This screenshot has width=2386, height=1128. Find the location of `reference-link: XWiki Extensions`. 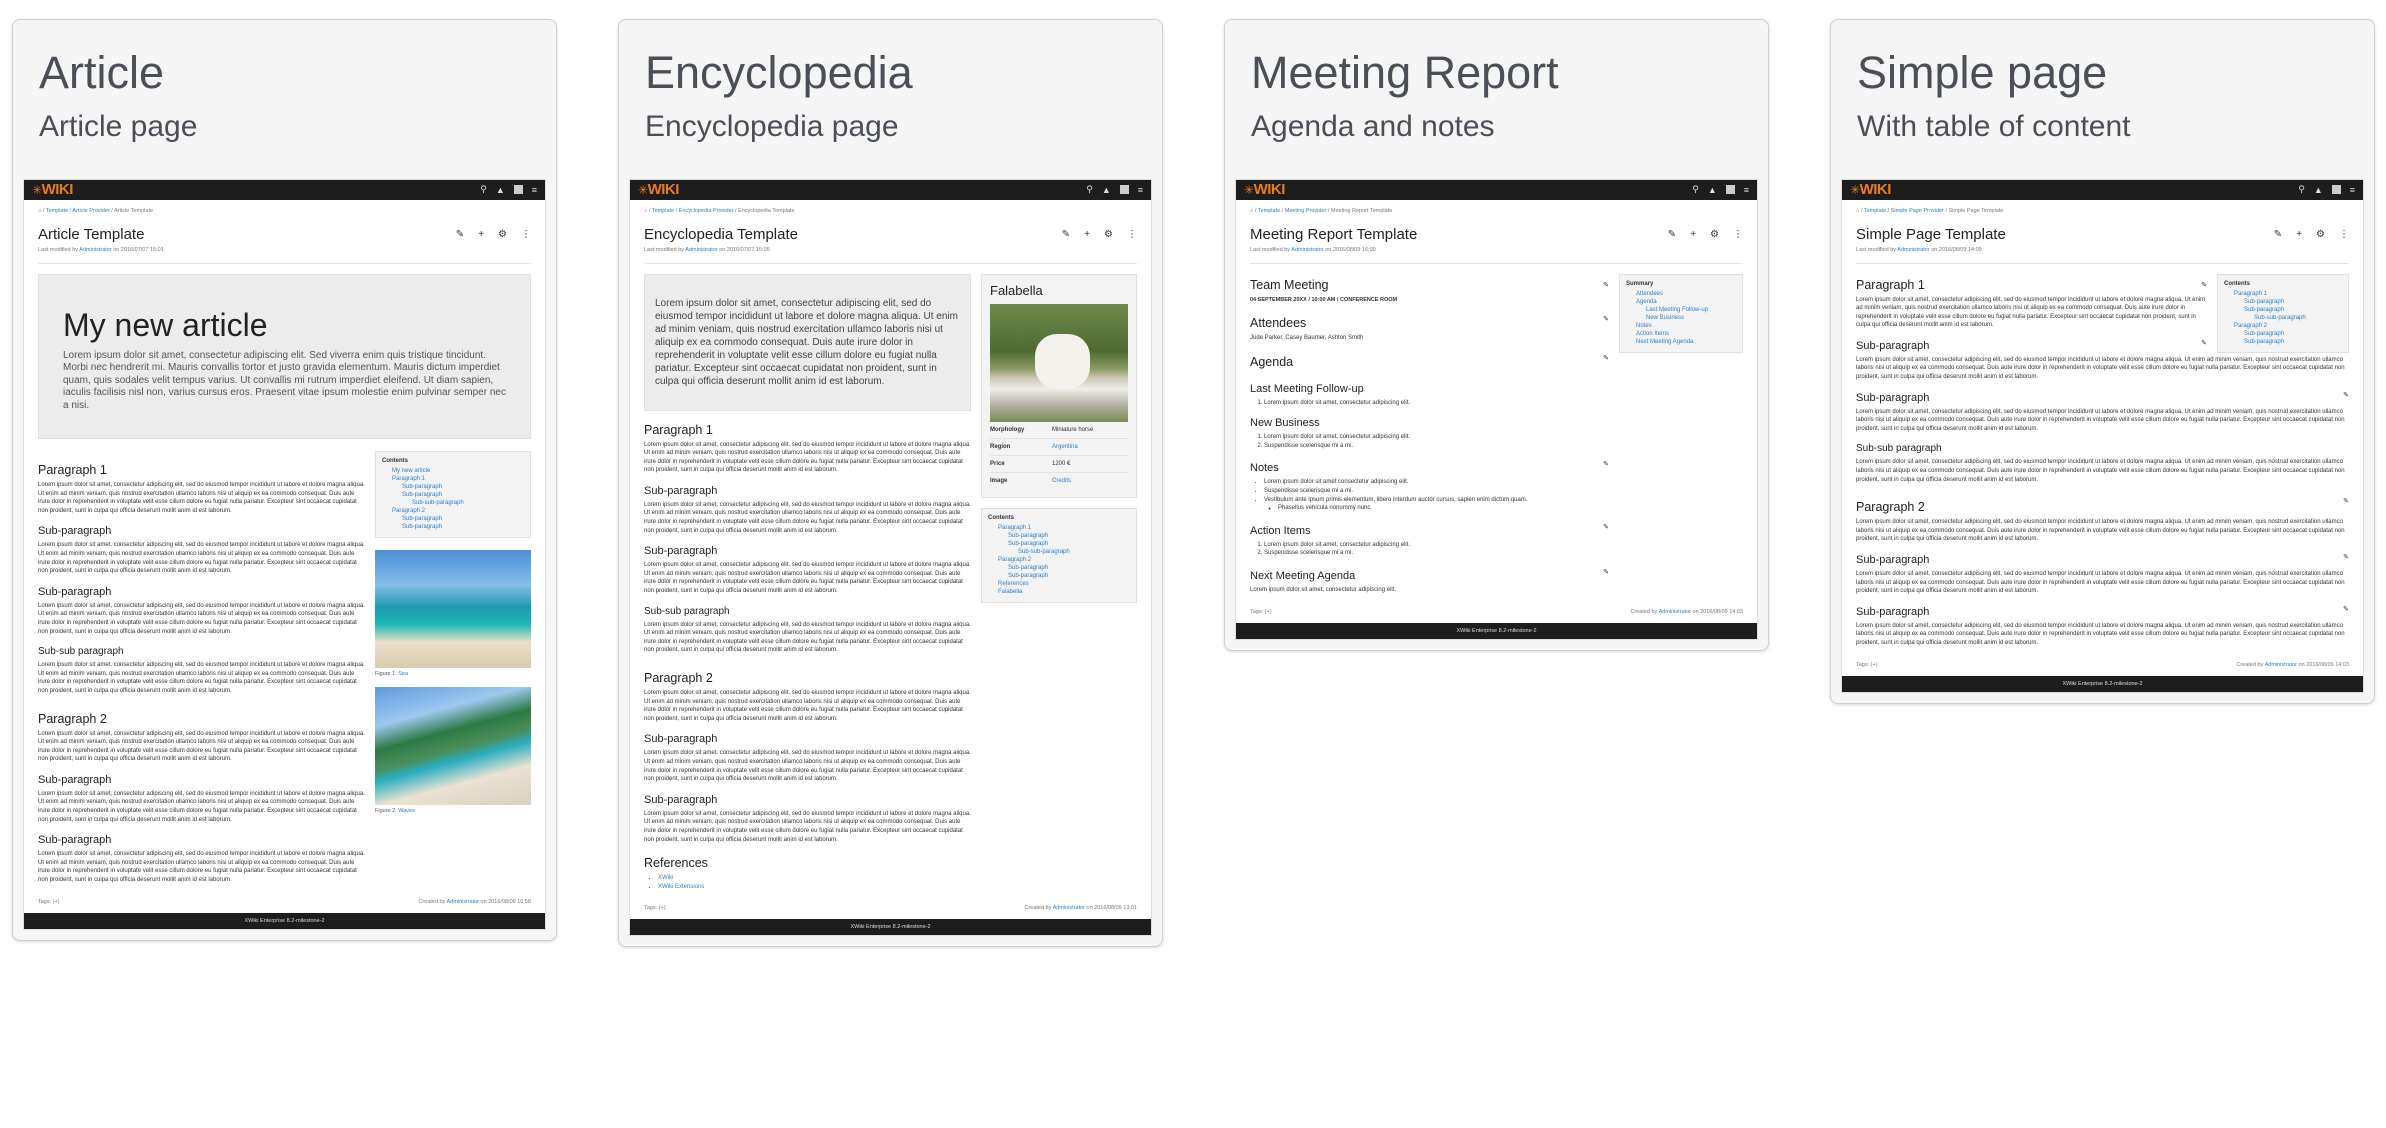

reference-link: XWiki Extensions is located at coordinates (681, 887).